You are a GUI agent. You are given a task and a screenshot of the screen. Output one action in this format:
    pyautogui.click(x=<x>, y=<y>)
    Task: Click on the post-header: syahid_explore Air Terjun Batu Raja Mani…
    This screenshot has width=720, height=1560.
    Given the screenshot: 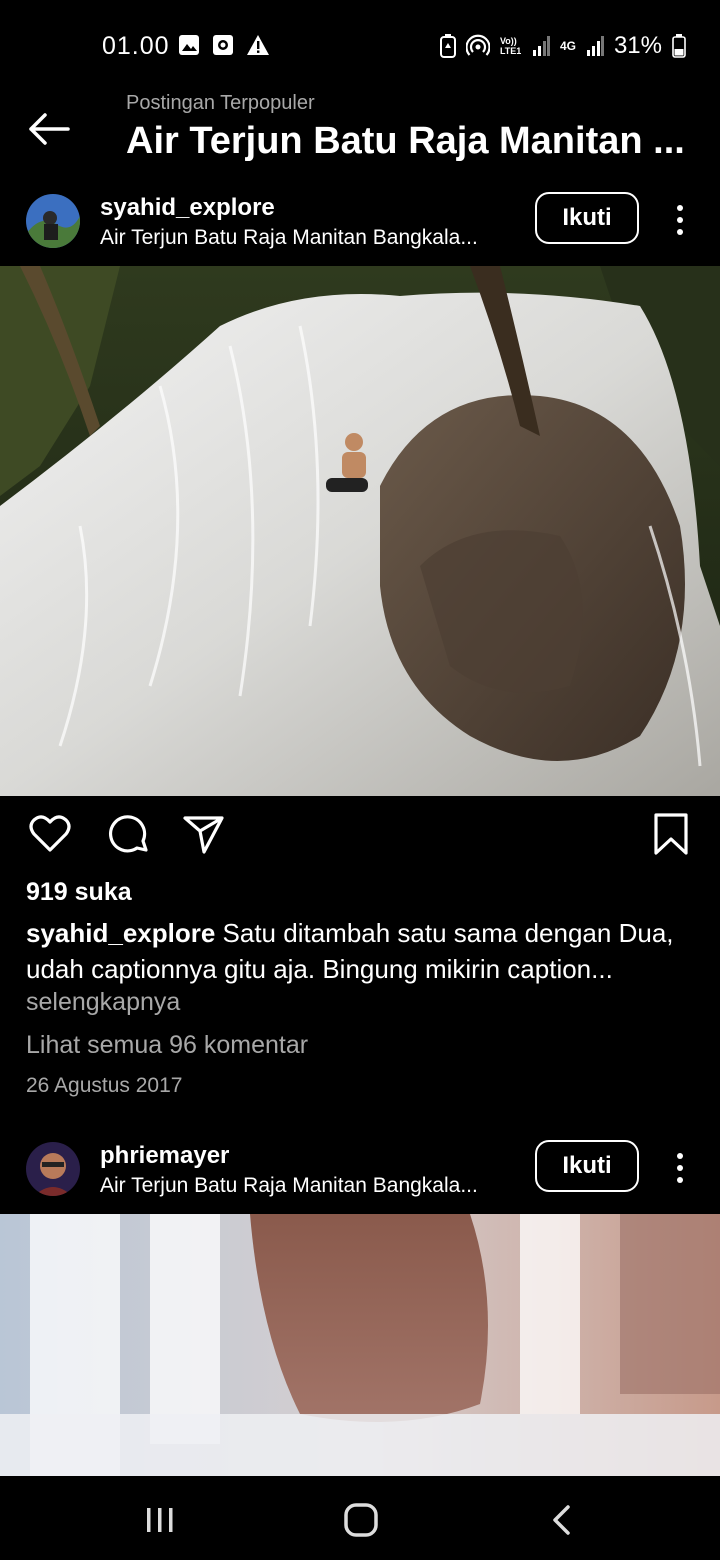 What is the action you would take?
    pyautogui.click(x=360, y=229)
    